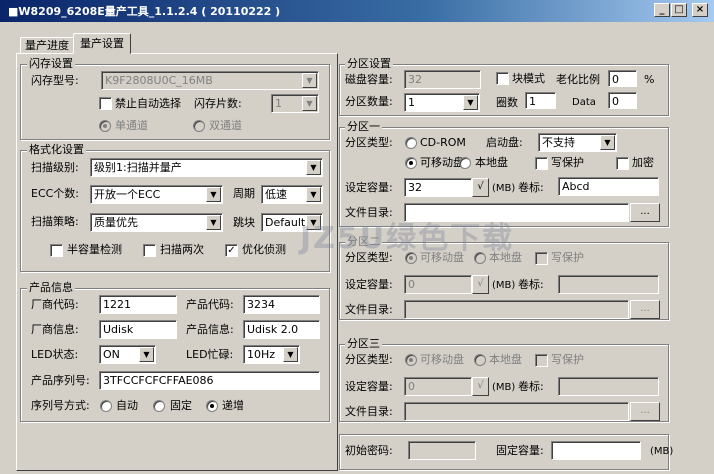 The image size is (714, 474). Describe the element at coordinates (281, 329) in the screenshot. I see `product-info-field: Udisk 2.0` at that location.